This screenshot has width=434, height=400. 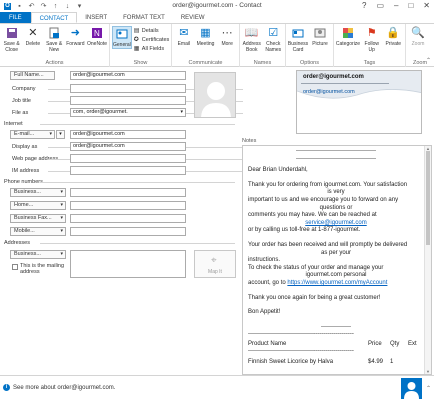 What do you see at coordinates (128, 218) in the screenshot?
I see `phone-business-fax-field` at bounding box center [128, 218].